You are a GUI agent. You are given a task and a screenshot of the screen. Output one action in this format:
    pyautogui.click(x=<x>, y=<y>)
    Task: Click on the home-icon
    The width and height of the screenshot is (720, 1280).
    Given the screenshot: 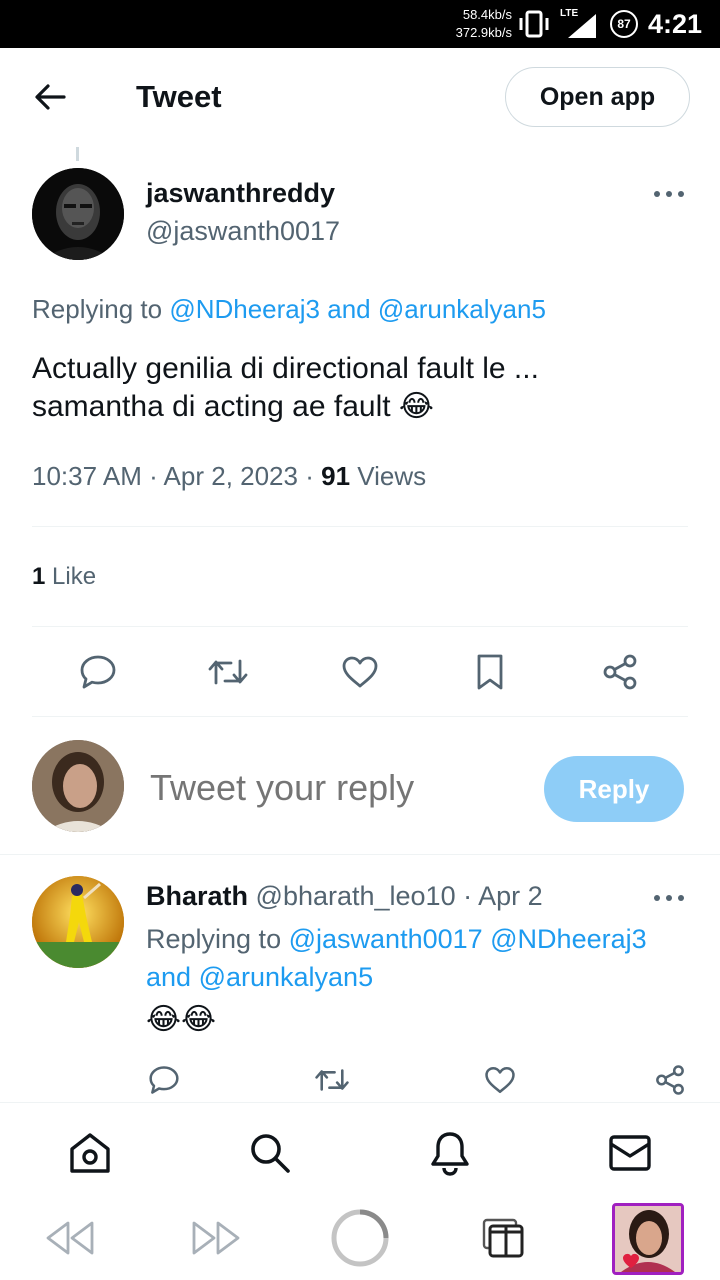 What is the action you would take?
    pyautogui.click(x=90, y=1153)
    